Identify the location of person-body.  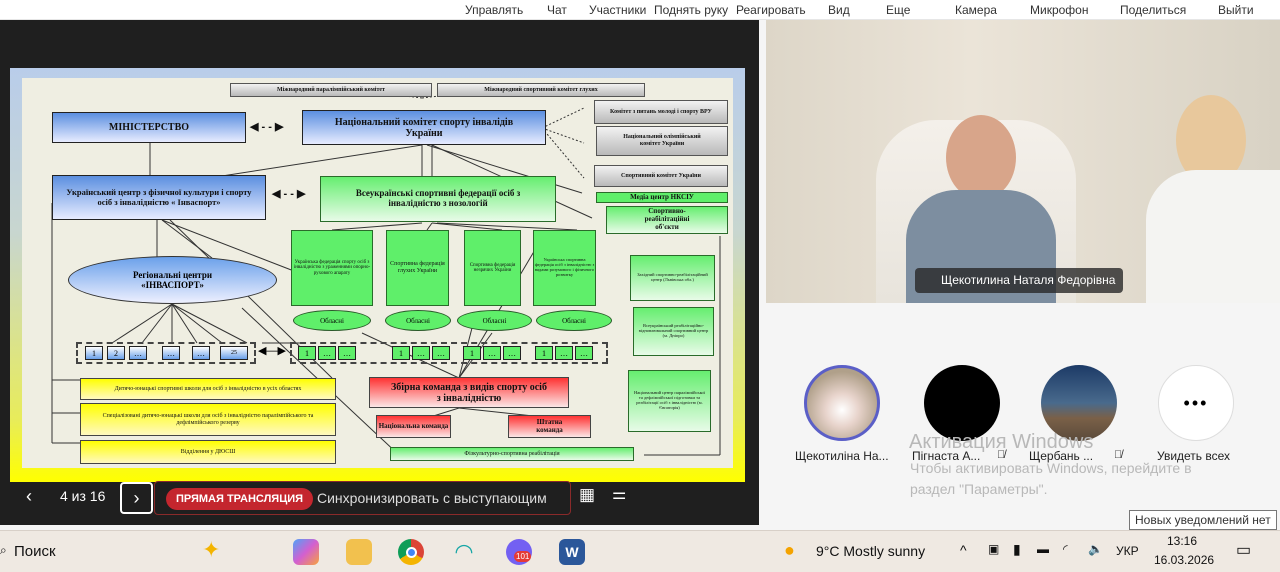
(1213, 236).